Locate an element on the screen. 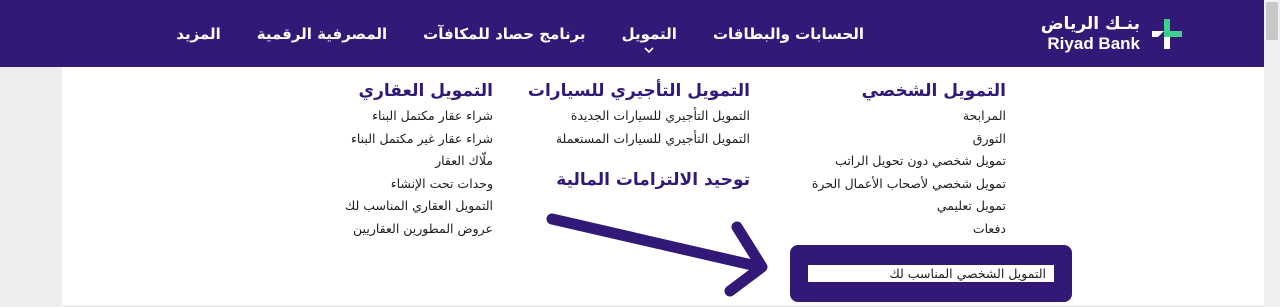  riyad-bank-logo-icon is located at coordinates (1167, 34).